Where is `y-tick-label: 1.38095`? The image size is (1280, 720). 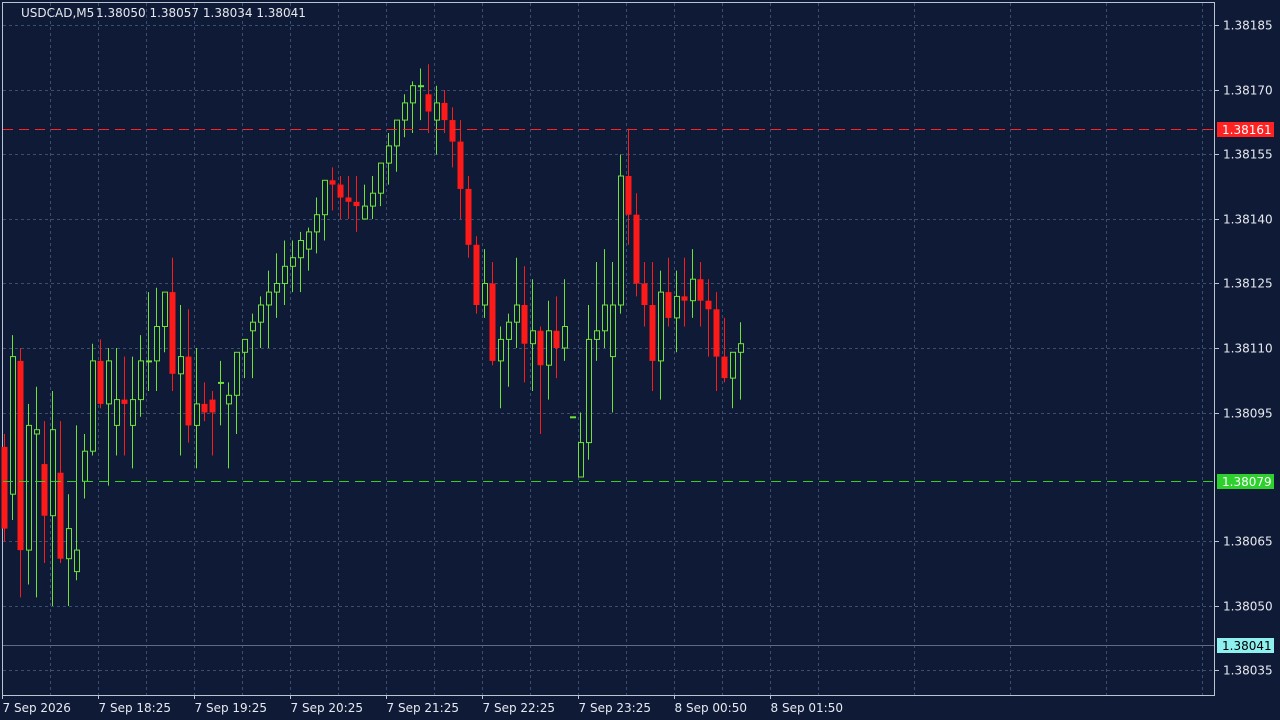
y-tick-label: 1.38095 is located at coordinates (1248, 414).